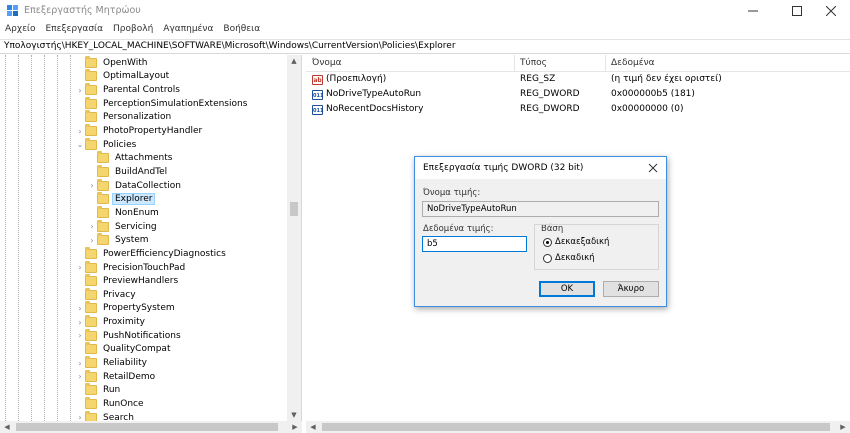 The image size is (850, 433). What do you see at coordinates (653, 168) in the screenshot?
I see `dialog-close-icon` at bounding box center [653, 168].